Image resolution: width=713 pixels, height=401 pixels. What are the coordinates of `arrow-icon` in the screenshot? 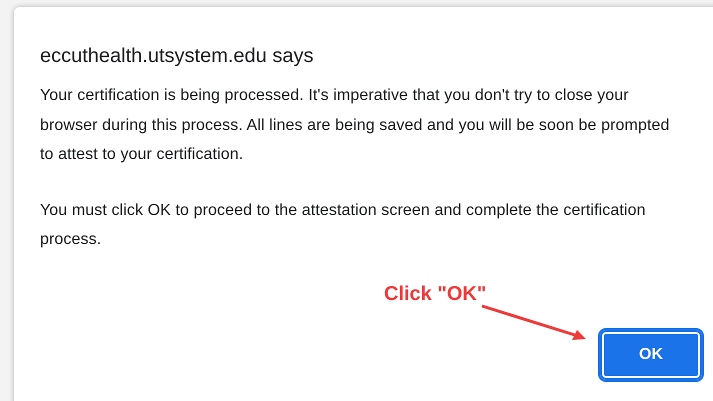 It's located at (534, 323).